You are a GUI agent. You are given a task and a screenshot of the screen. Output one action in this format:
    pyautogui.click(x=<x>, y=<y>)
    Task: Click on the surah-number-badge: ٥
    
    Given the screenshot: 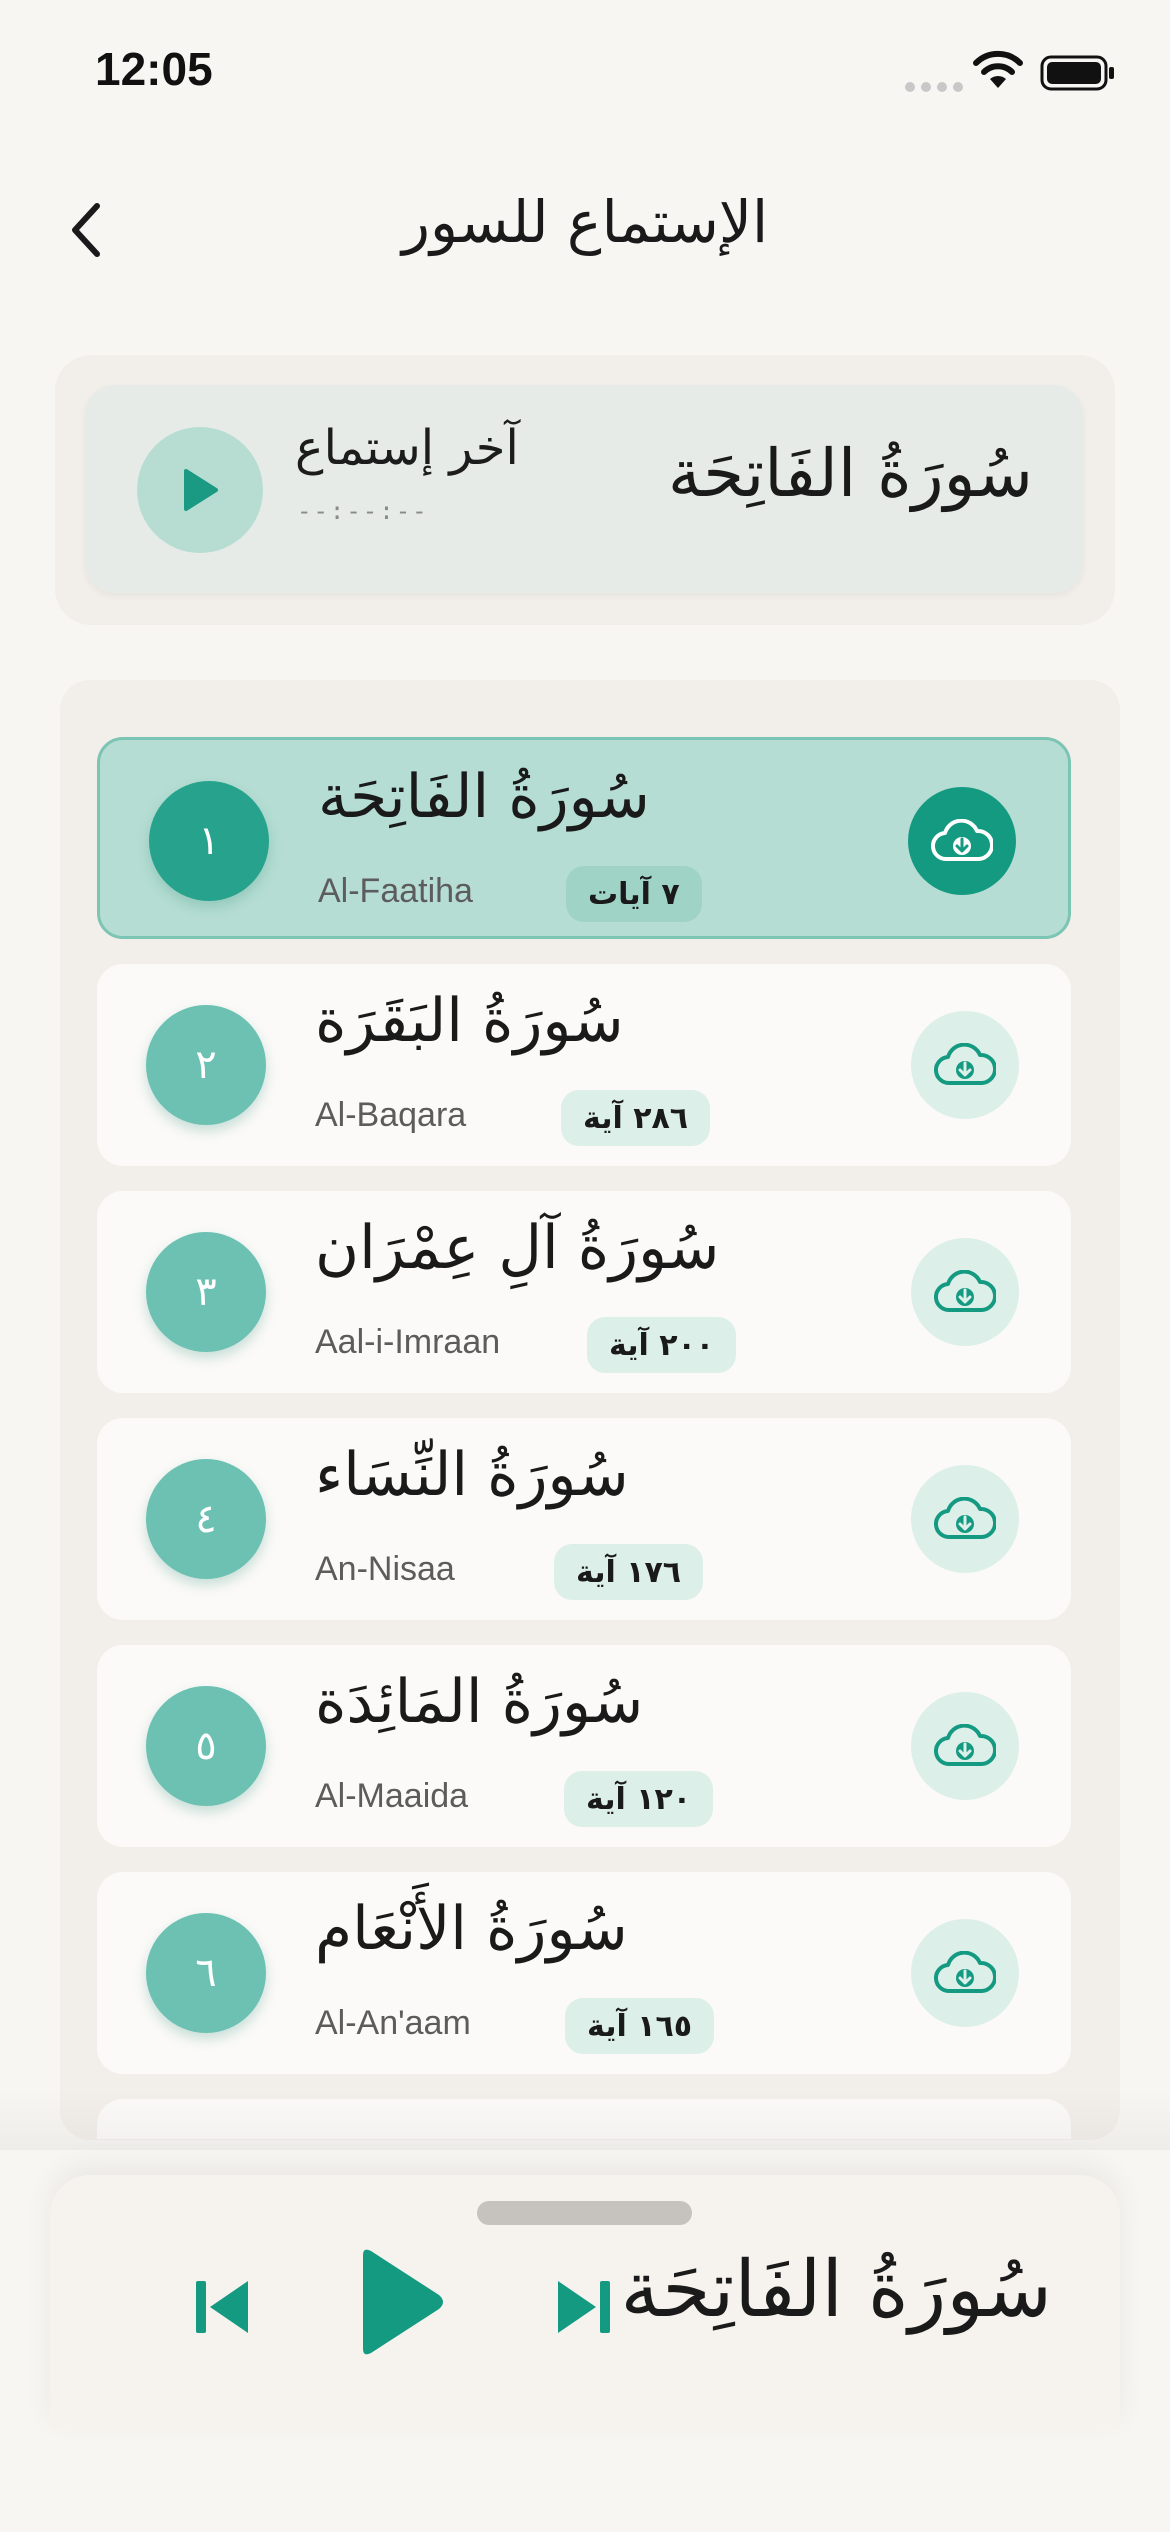 What is the action you would take?
    pyautogui.click(x=206, y=1746)
    